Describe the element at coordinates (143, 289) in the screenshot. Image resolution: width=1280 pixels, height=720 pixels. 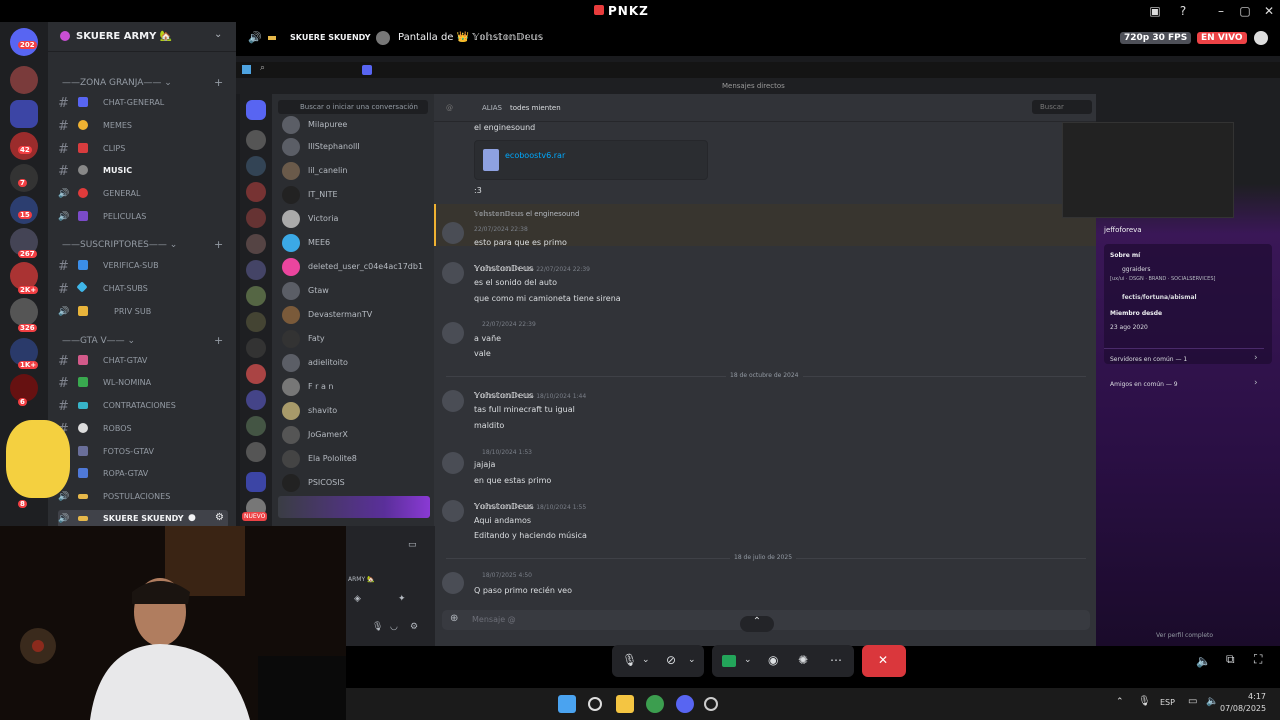
I see `channel-chat-subs: # CHAT-SUBS` at that location.